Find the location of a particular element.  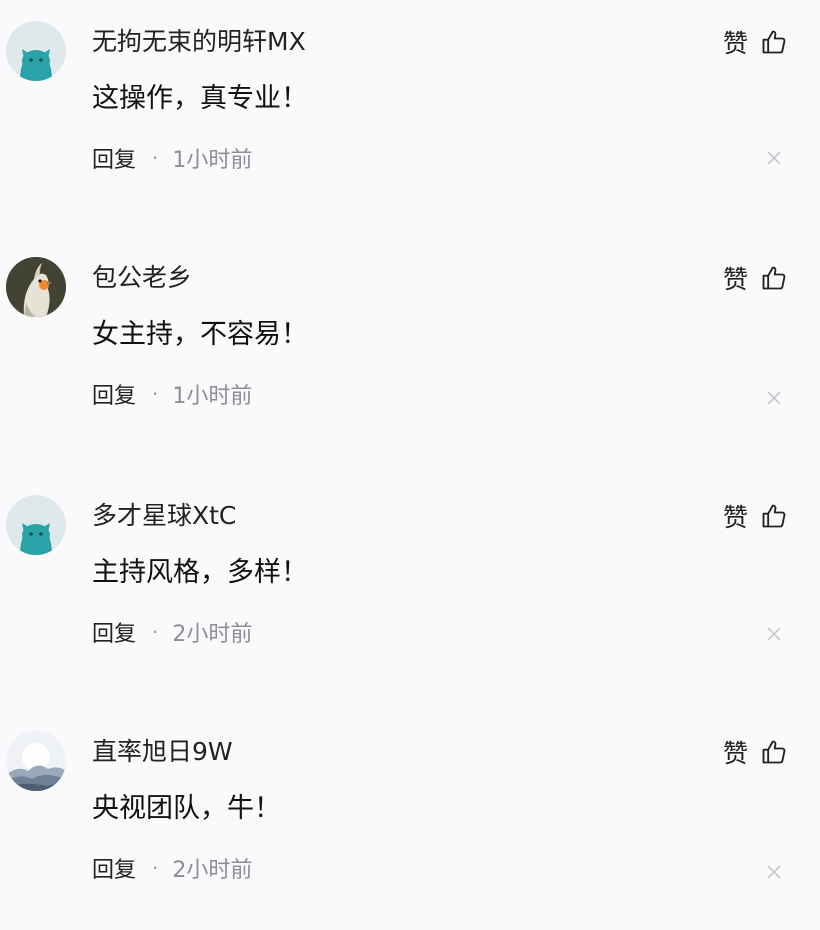

username: 包公老乡 is located at coordinates (142, 278).